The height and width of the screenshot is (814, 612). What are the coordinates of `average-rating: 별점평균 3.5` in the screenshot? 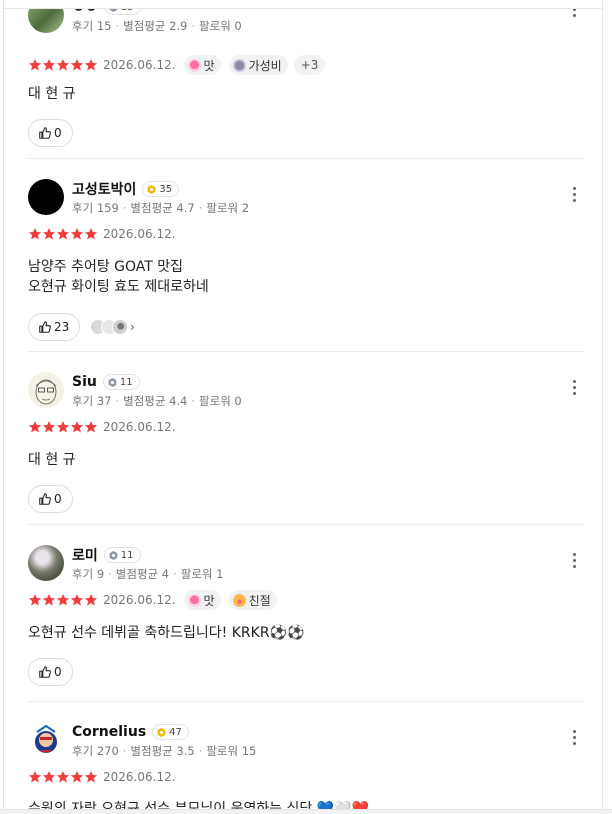 It's located at (162, 751).